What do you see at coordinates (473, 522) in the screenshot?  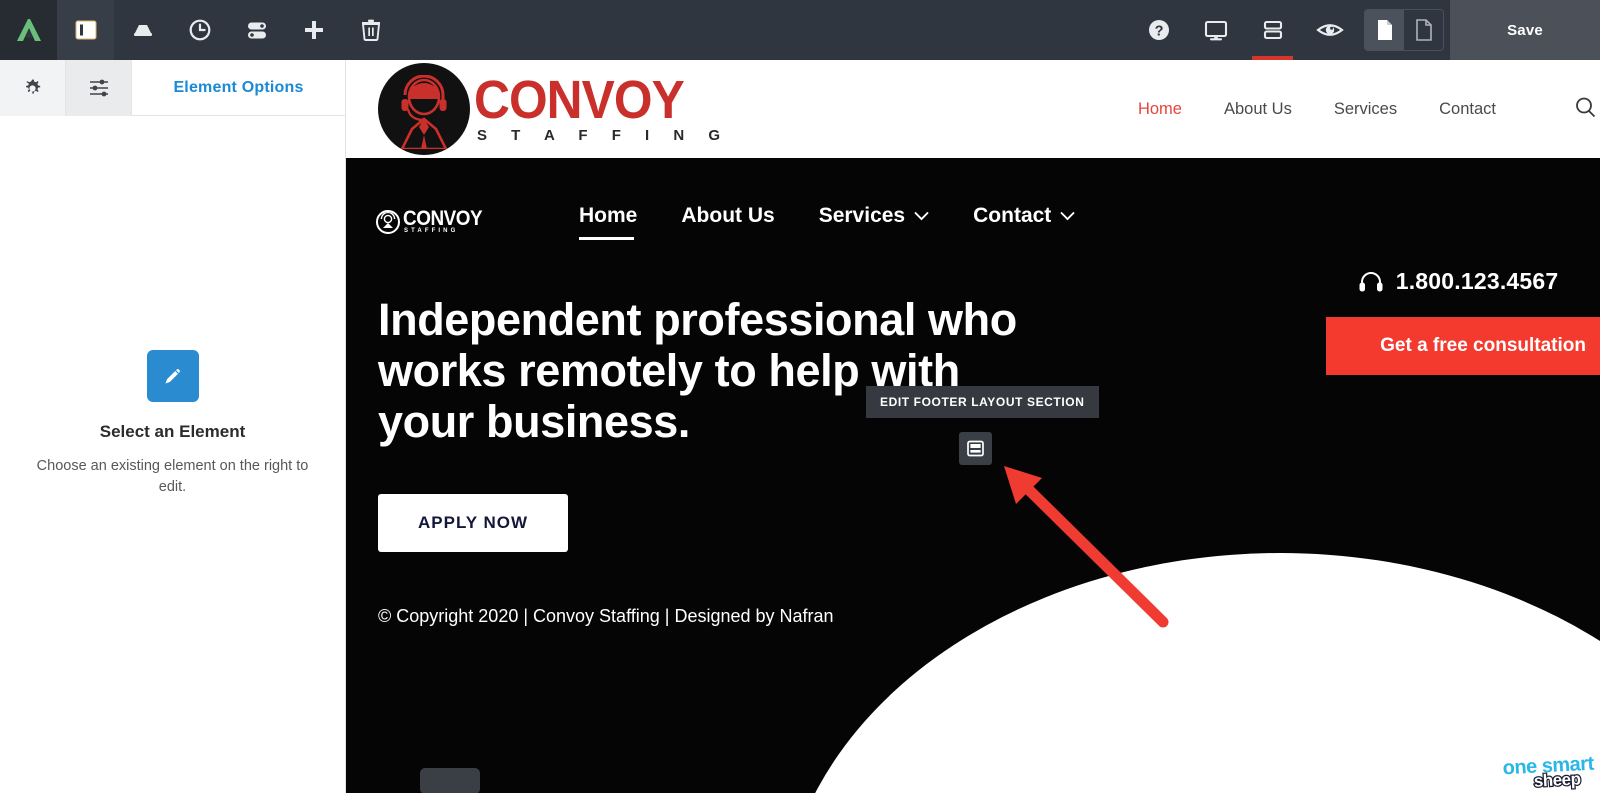 I see `apply-now-button: APPLY NOW` at bounding box center [473, 522].